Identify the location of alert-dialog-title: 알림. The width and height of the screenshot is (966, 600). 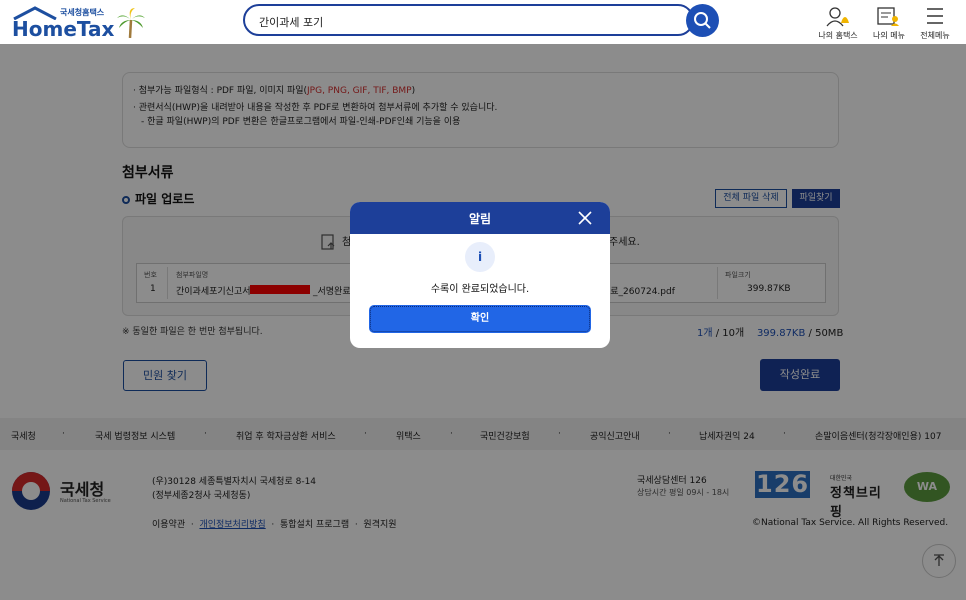
(480, 219).